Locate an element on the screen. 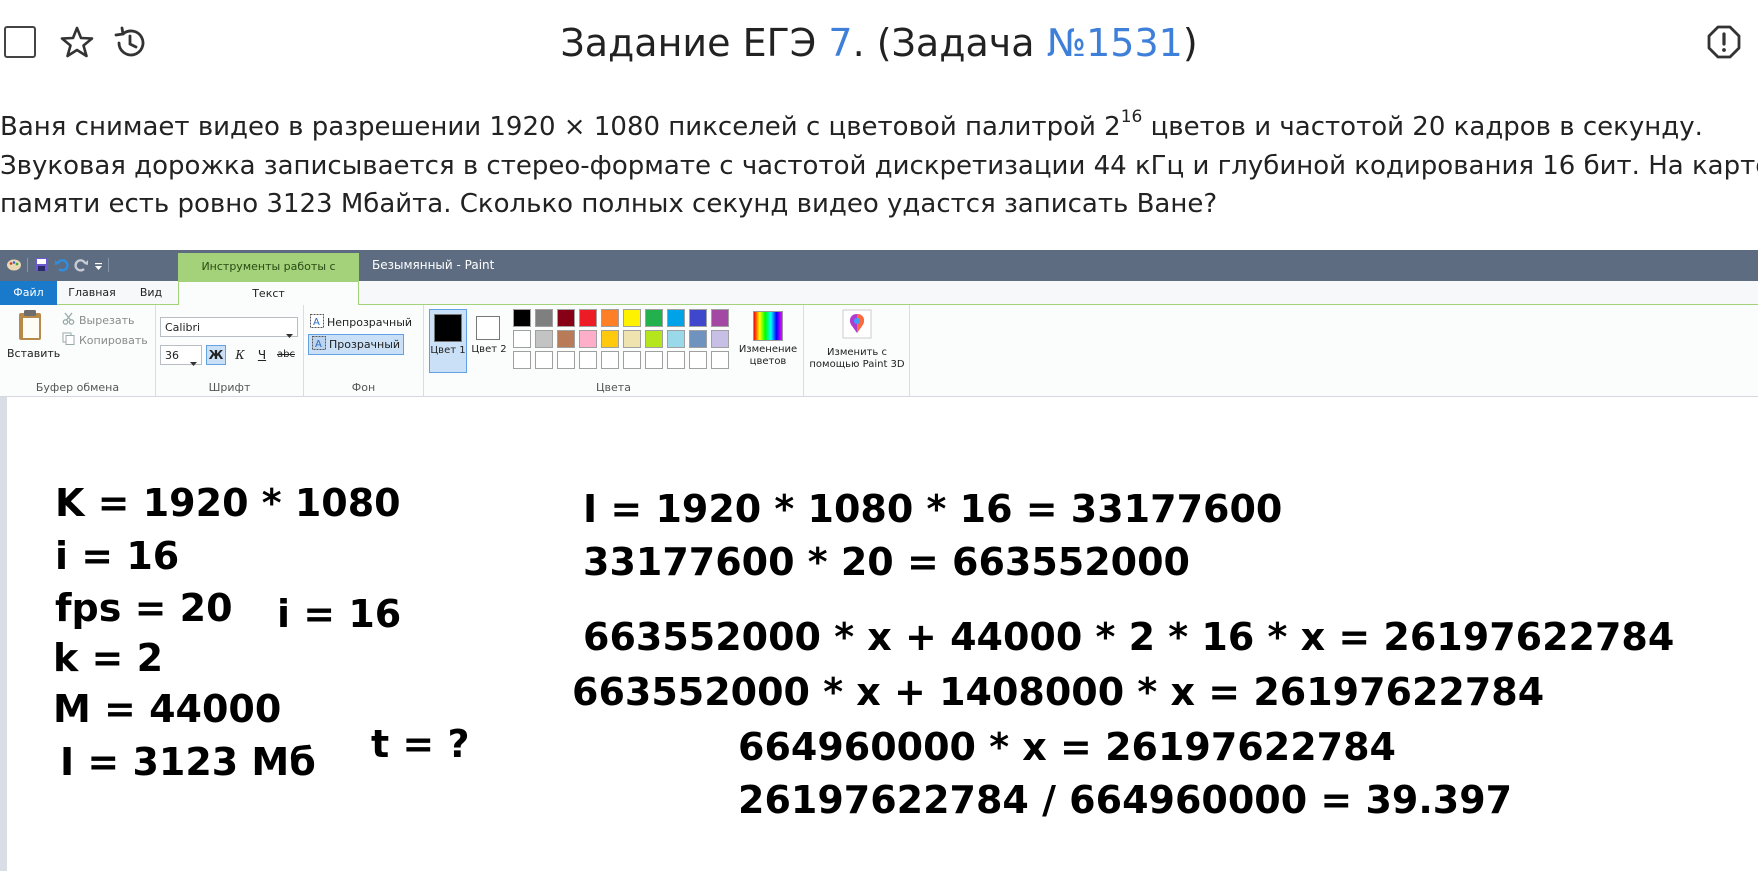  page-title: Задание ЕГЭ 7. (Задача №1531) is located at coordinates (879, 43).